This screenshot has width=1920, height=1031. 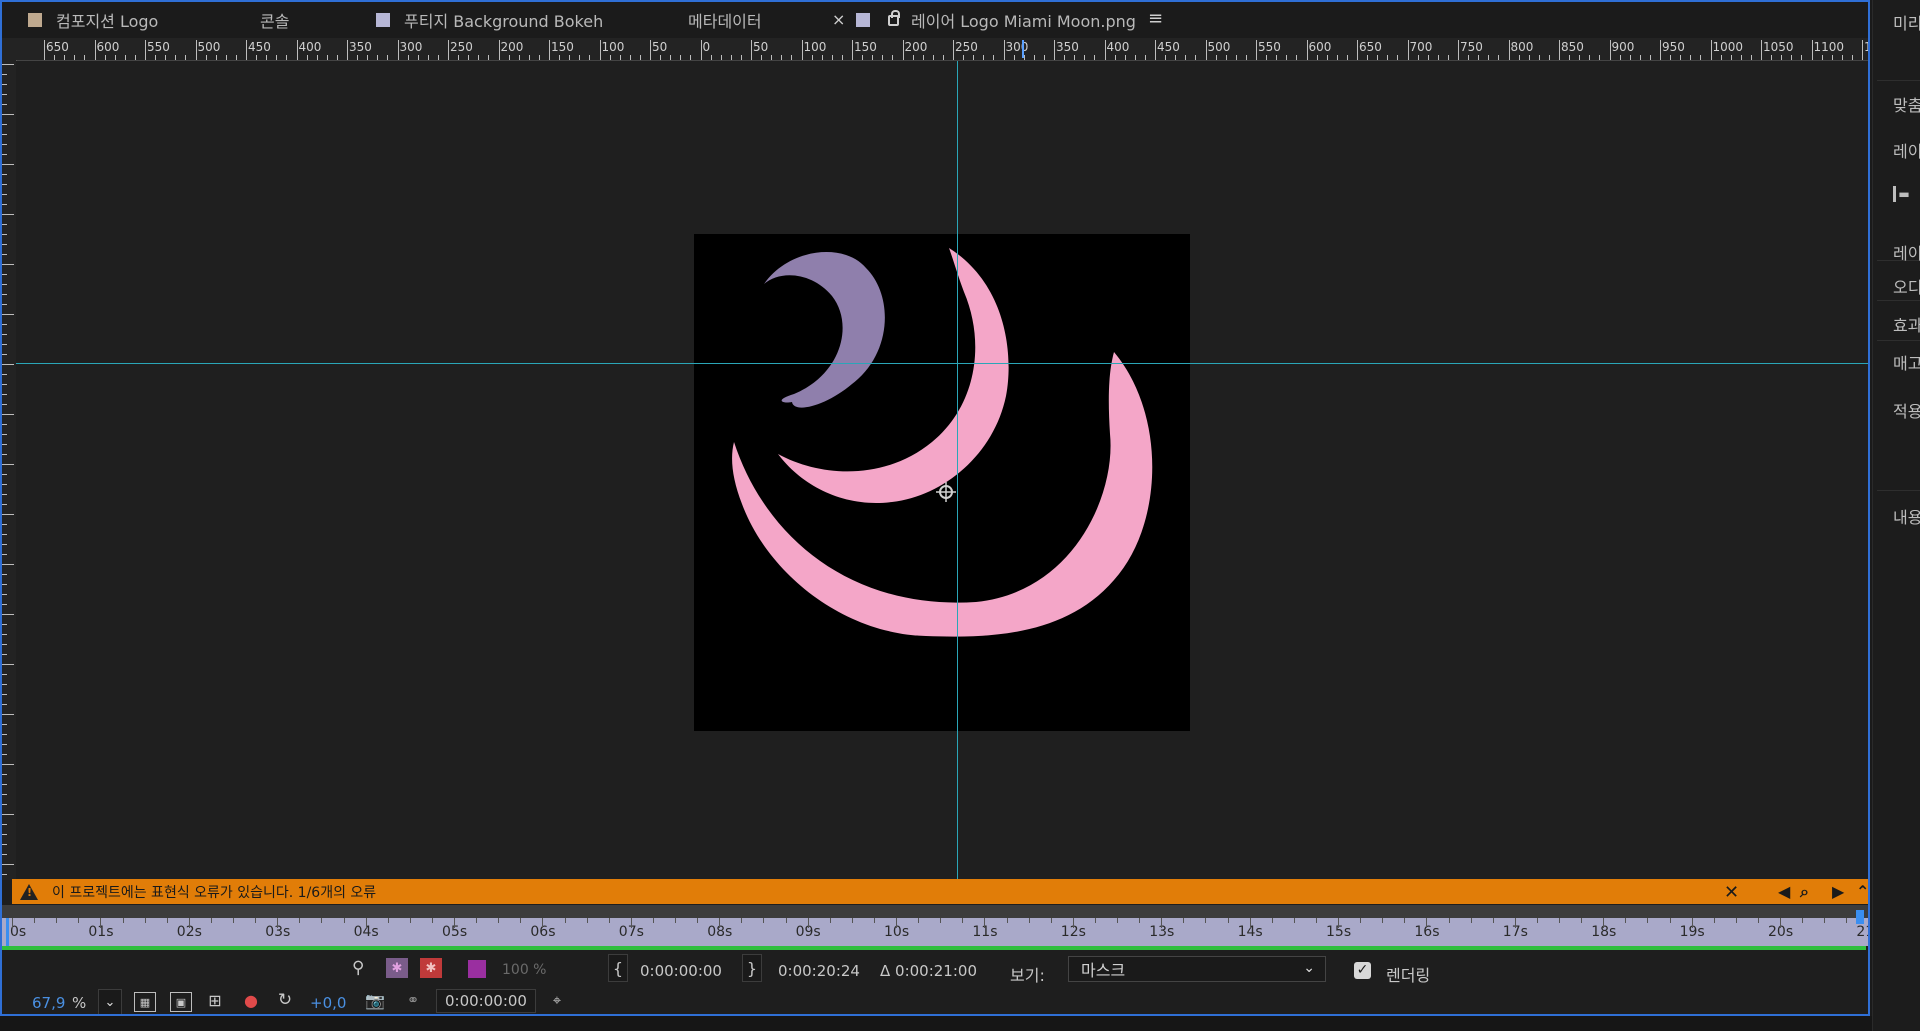 I want to click on horizontal-guide-line, so click(x=942, y=363).